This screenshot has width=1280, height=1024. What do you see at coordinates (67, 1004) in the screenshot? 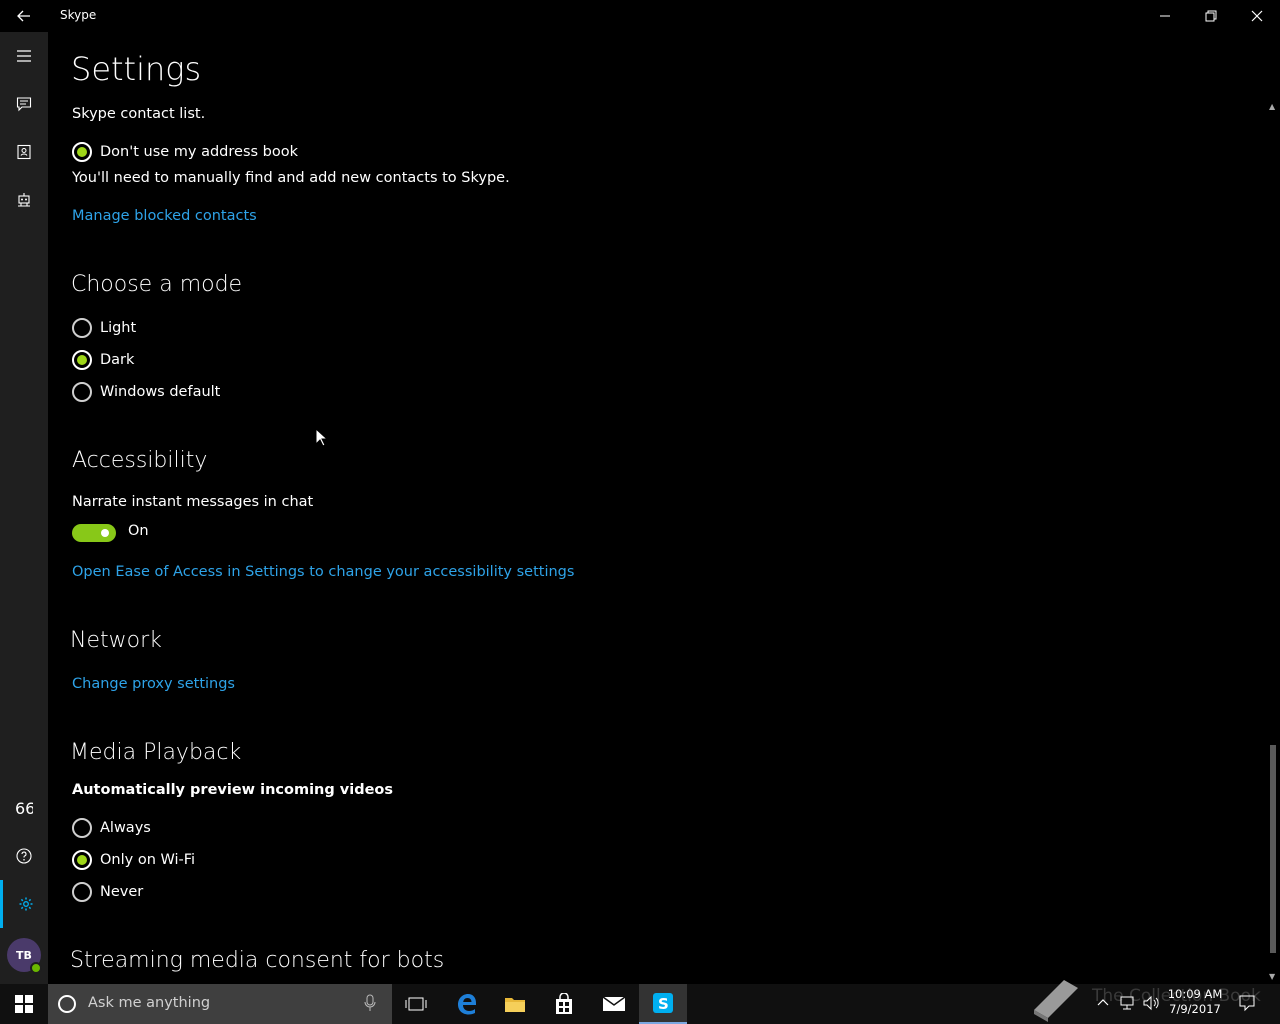
I see `cortana-icon` at bounding box center [67, 1004].